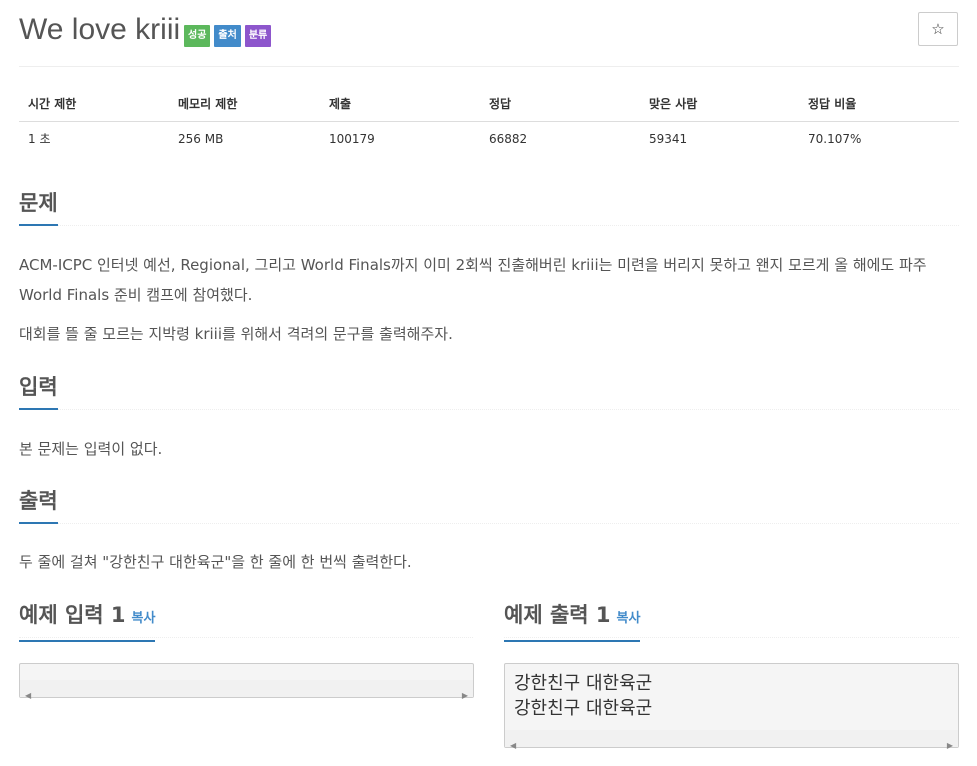 The width and height of the screenshot is (977, 766). I want to click on label-success: 성공, so click(197, 36).